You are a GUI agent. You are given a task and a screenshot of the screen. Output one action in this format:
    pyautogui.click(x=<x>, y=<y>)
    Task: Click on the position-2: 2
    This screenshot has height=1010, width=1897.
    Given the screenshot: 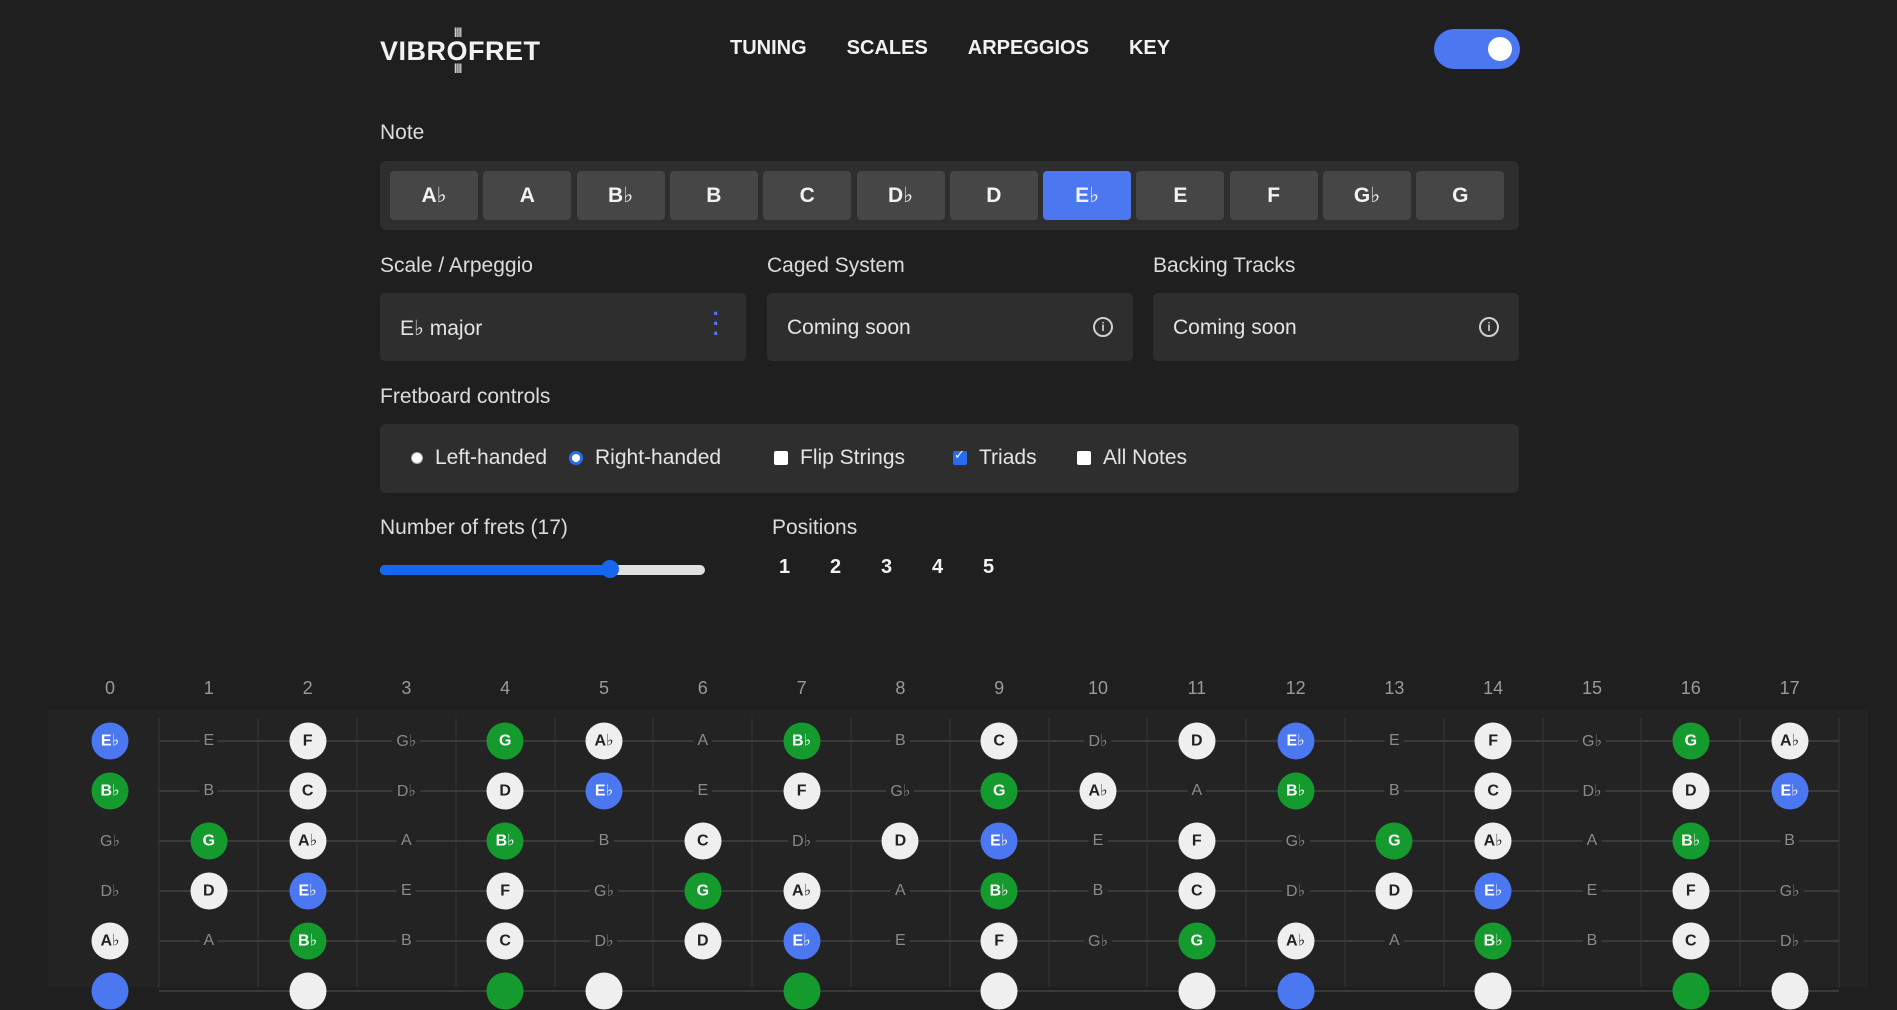 What is the action you would take?
    pyautogui.click(x=855, y=567)
    